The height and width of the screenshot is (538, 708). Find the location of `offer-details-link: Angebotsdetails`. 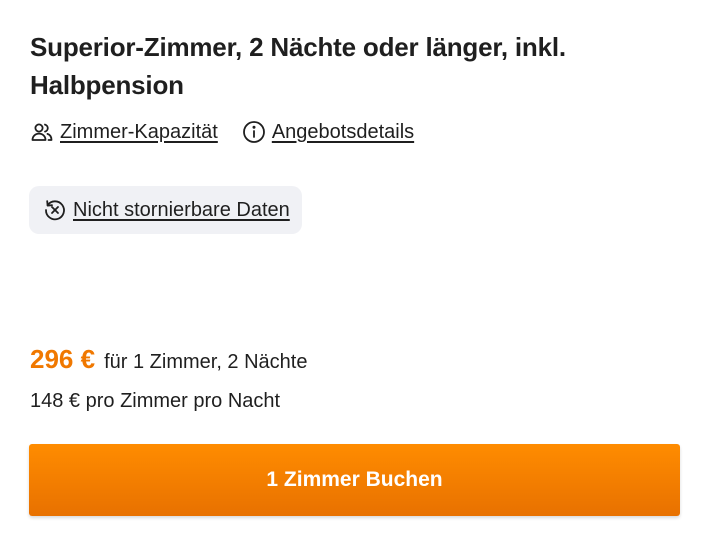

offer-details-link: Angebotsdetails is located at coordinates (328, 132).